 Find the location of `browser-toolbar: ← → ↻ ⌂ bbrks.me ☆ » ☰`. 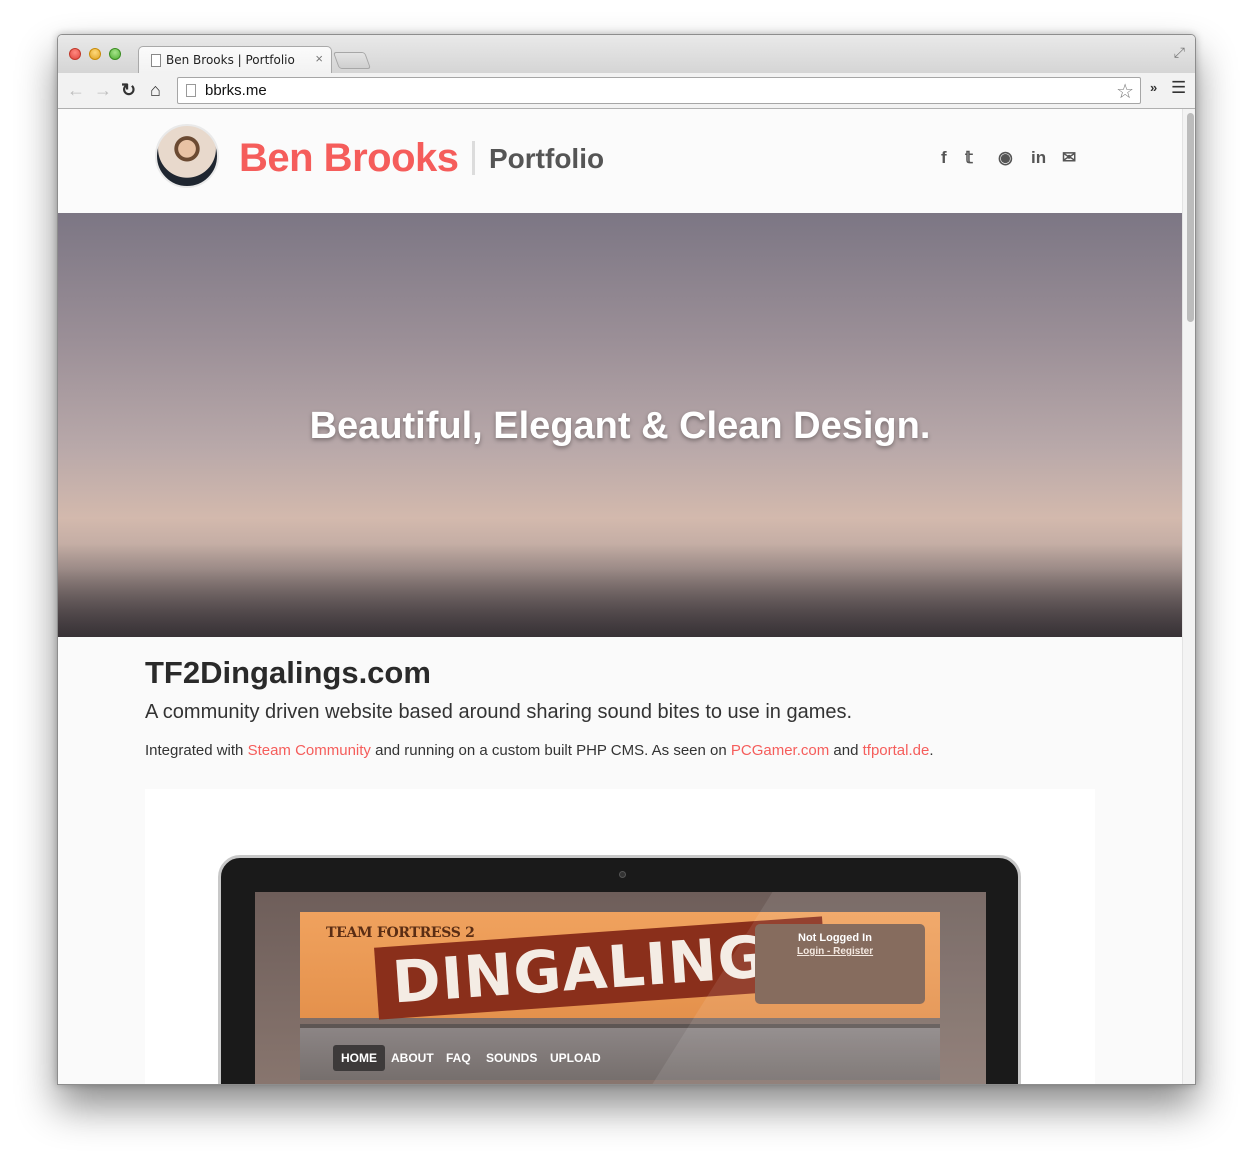

browser-toolbar: ← → ↻ ⌂ bbrks.me ☆ » ☰ is located at coordinates (626, 91).